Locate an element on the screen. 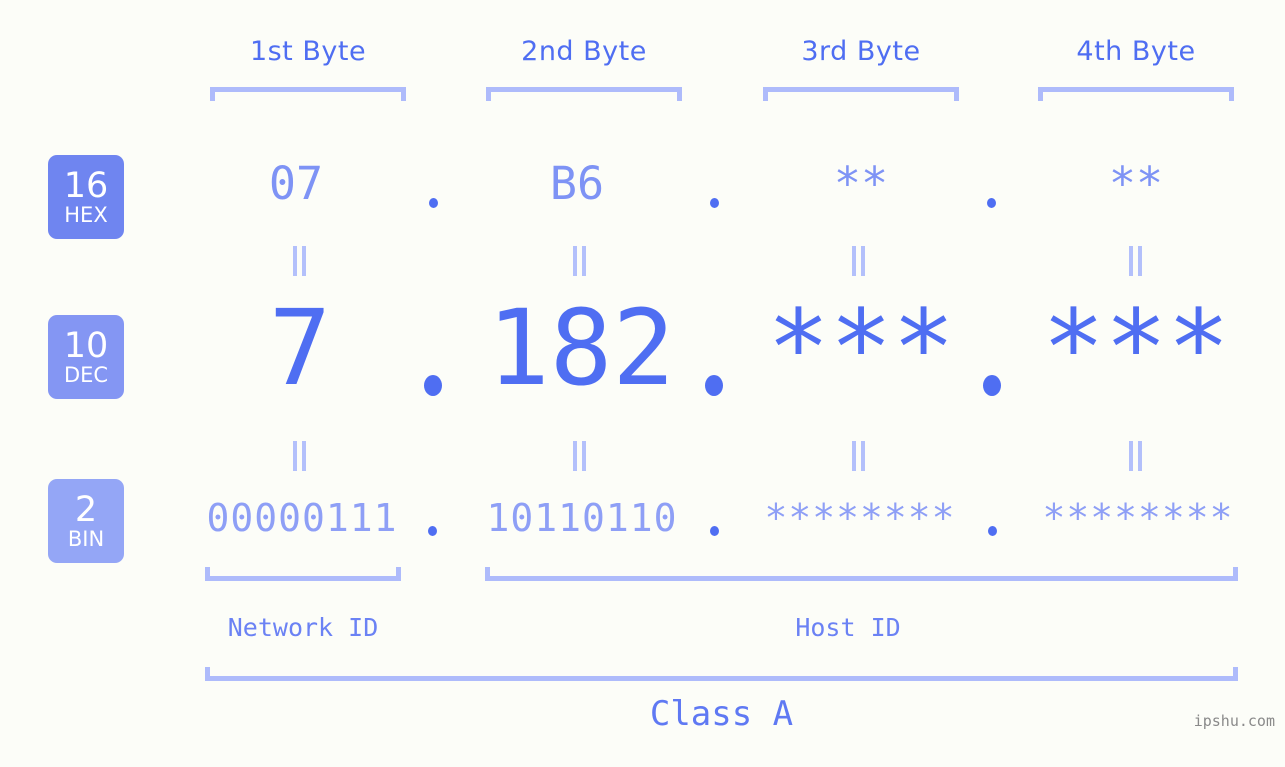 The width and height of the screenshot is (1285, 767). host-id-bracket is located at coordinates (861, 574).